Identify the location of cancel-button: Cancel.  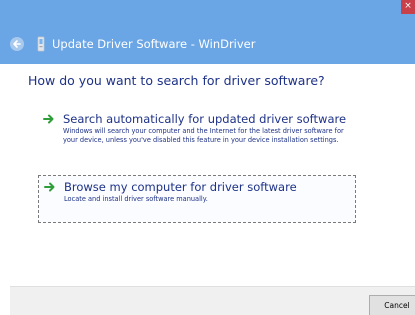
(392, 305).